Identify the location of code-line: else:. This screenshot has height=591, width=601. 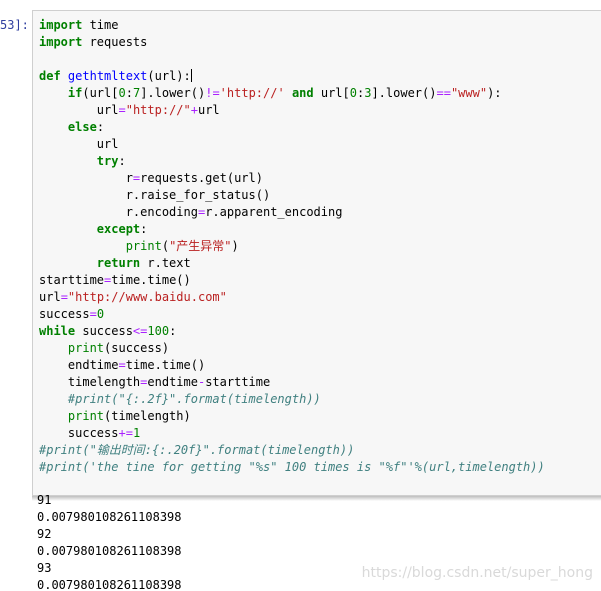
(292, 127).